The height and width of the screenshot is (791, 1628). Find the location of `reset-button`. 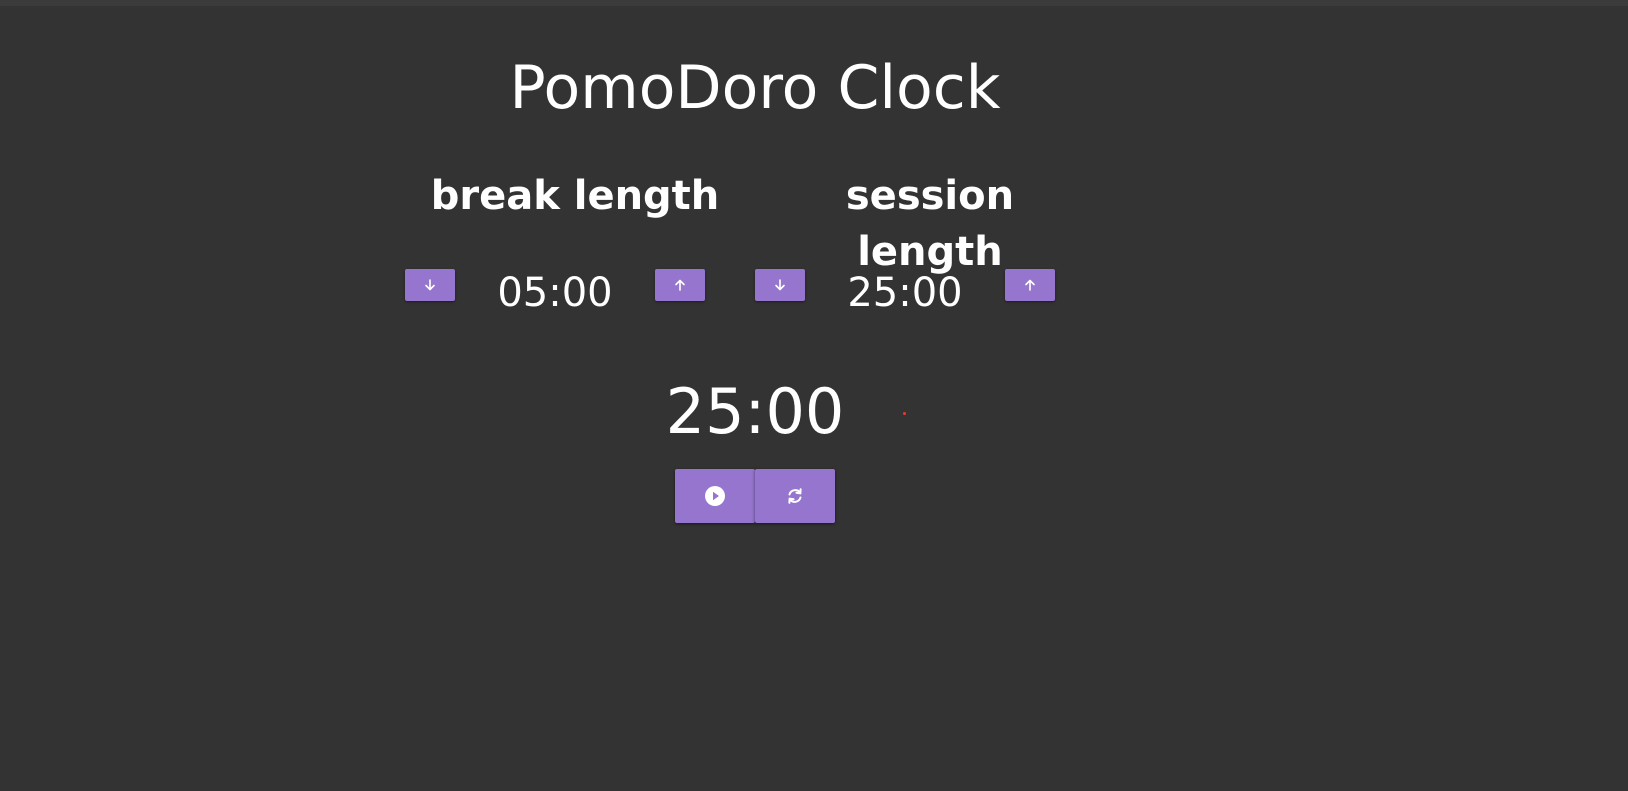

reset-button is located at coordinates (795, 496).